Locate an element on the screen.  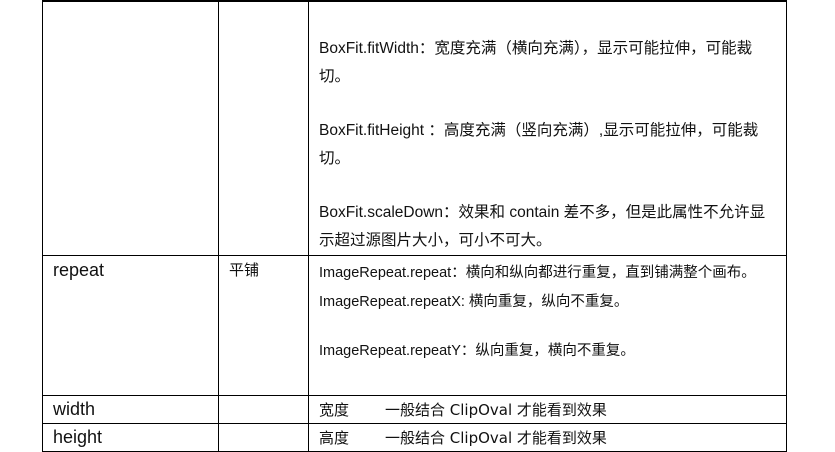
cell-fit-name is located at coordinates (130, 128).